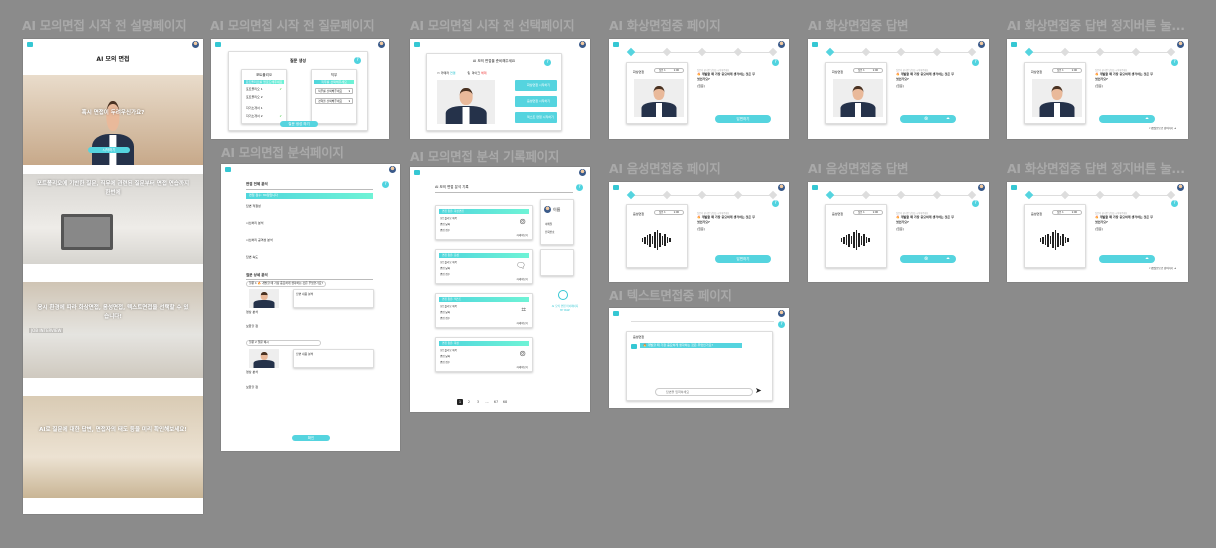  What do you see at coordinates (264, 108) in the screenshot?
I see `file-item: 자기소개서 1` at bounding box center [264, 108].